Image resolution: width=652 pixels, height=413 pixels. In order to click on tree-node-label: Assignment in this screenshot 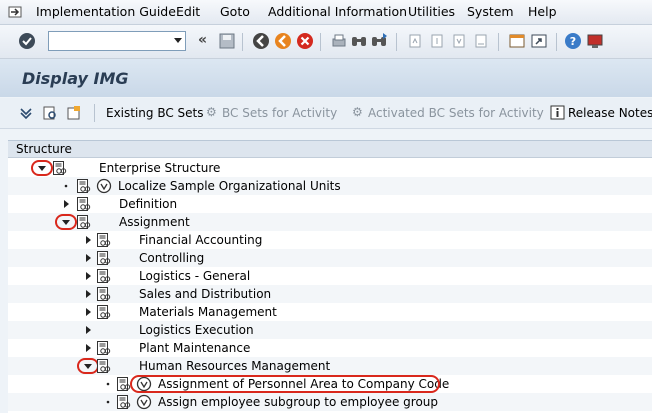, I will do `click(154, 222)`.